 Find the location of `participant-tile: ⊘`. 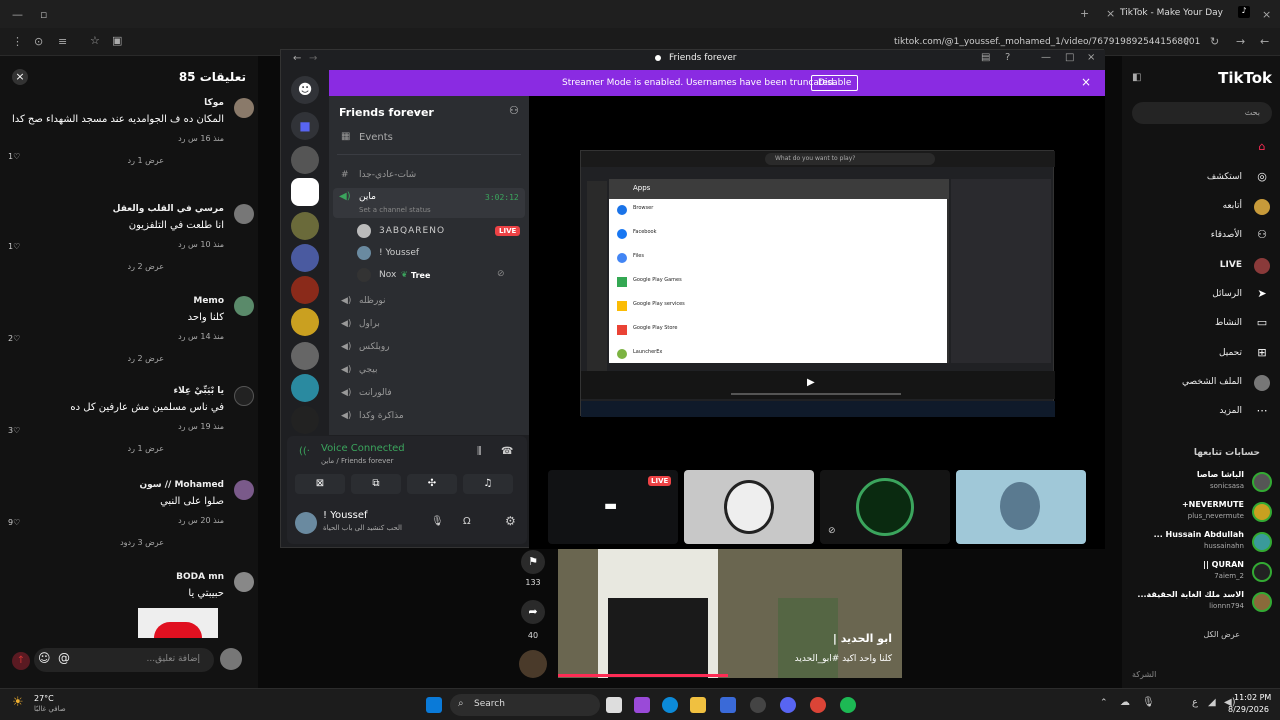

participant-tile: ⊘ is located at coordinates (885, 507).